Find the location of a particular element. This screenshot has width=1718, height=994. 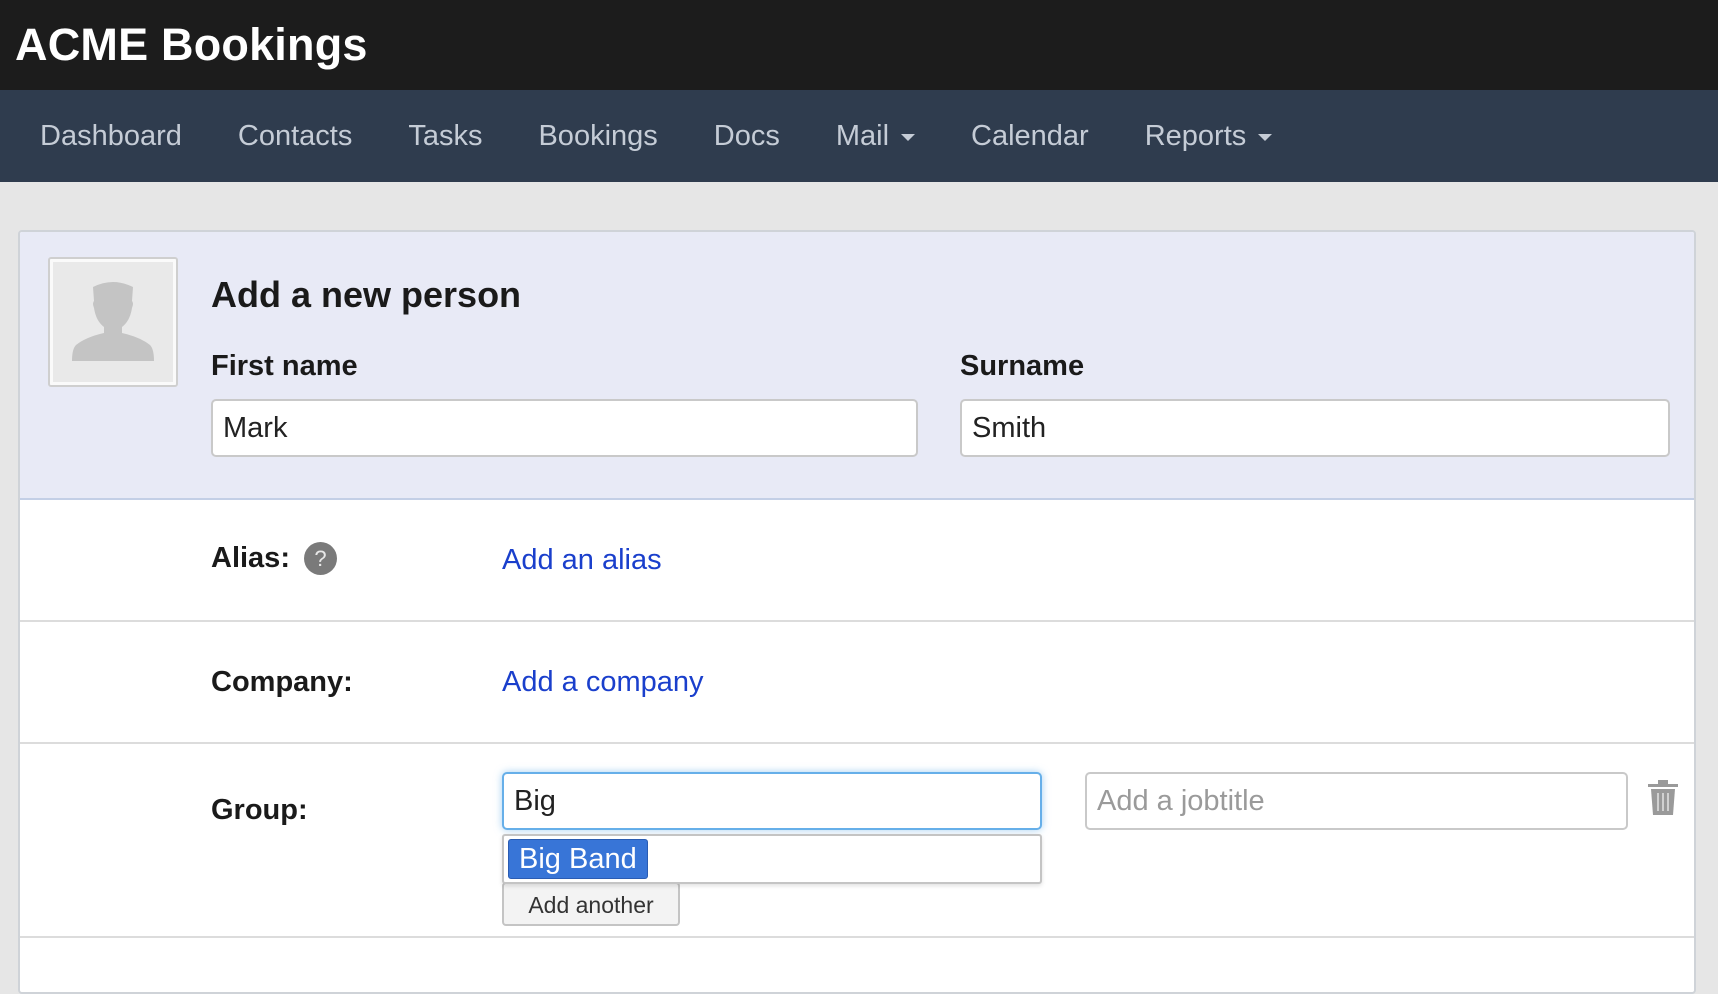

app-brand: ACME Bookings is located at coordinates (191, 45).